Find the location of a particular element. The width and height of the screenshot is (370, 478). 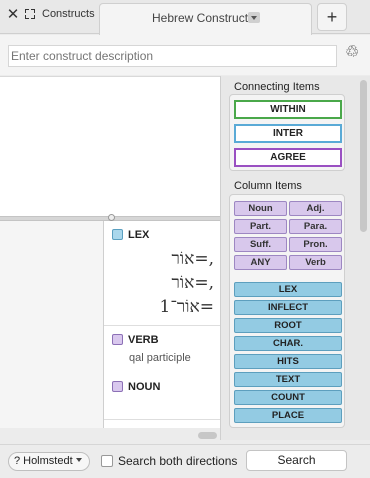

noun-header: NOUN is located at coordinates (144, 387).